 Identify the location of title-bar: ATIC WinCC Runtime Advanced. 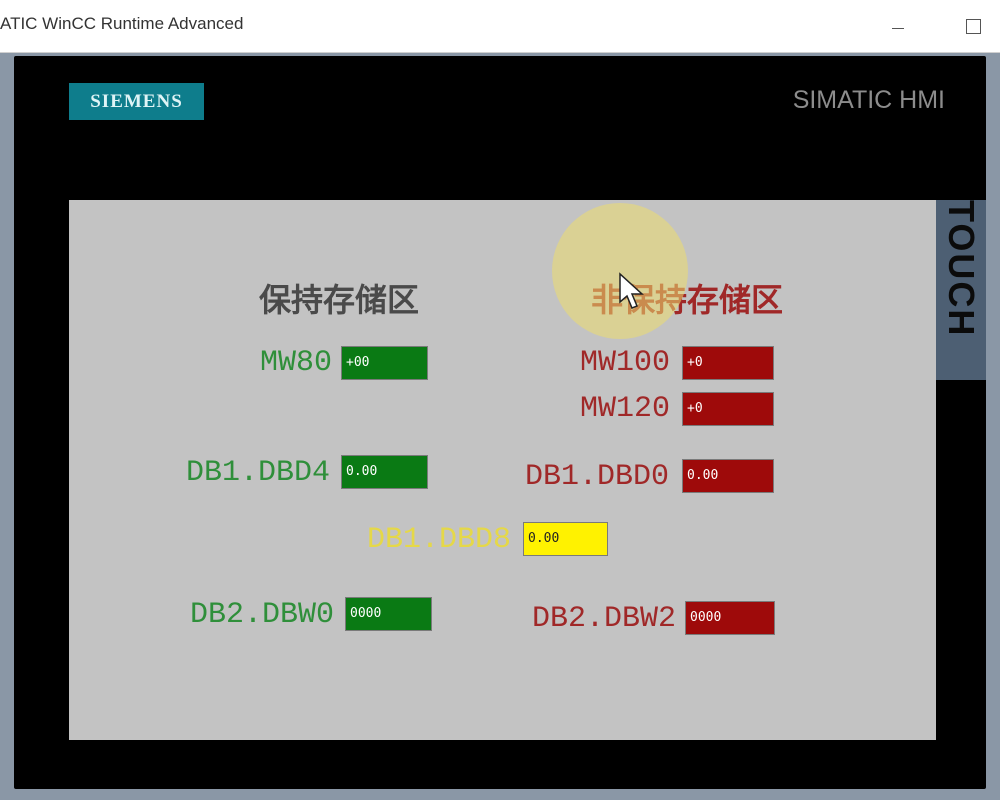
(500, 26).